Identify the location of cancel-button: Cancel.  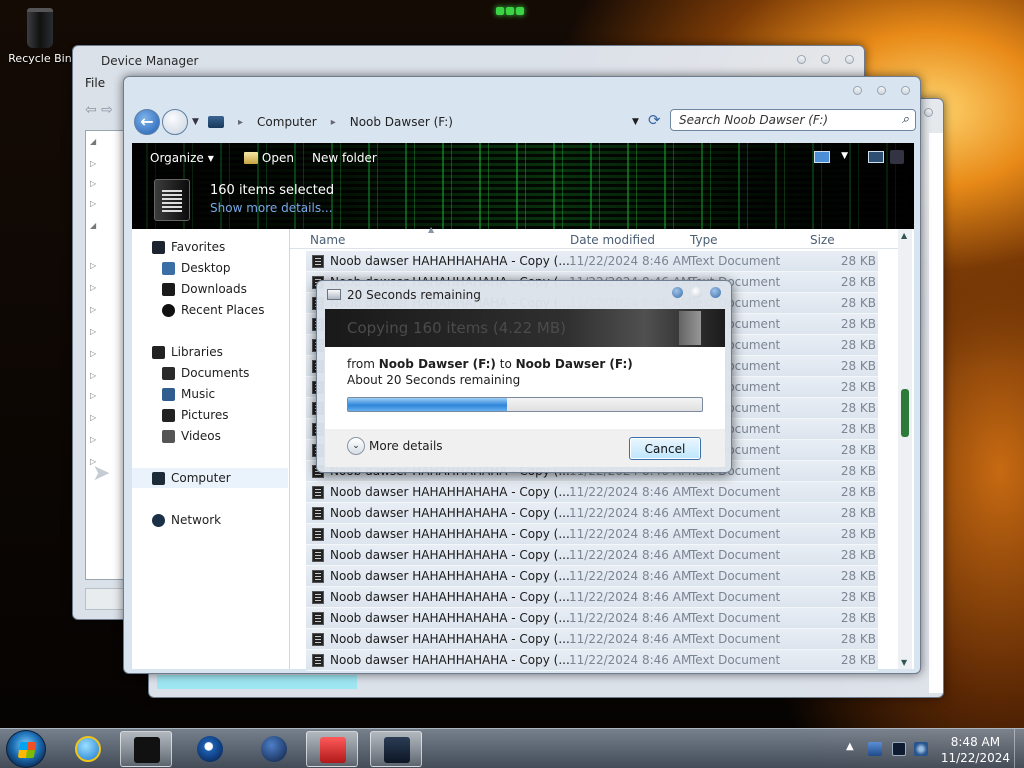
(665, 448).